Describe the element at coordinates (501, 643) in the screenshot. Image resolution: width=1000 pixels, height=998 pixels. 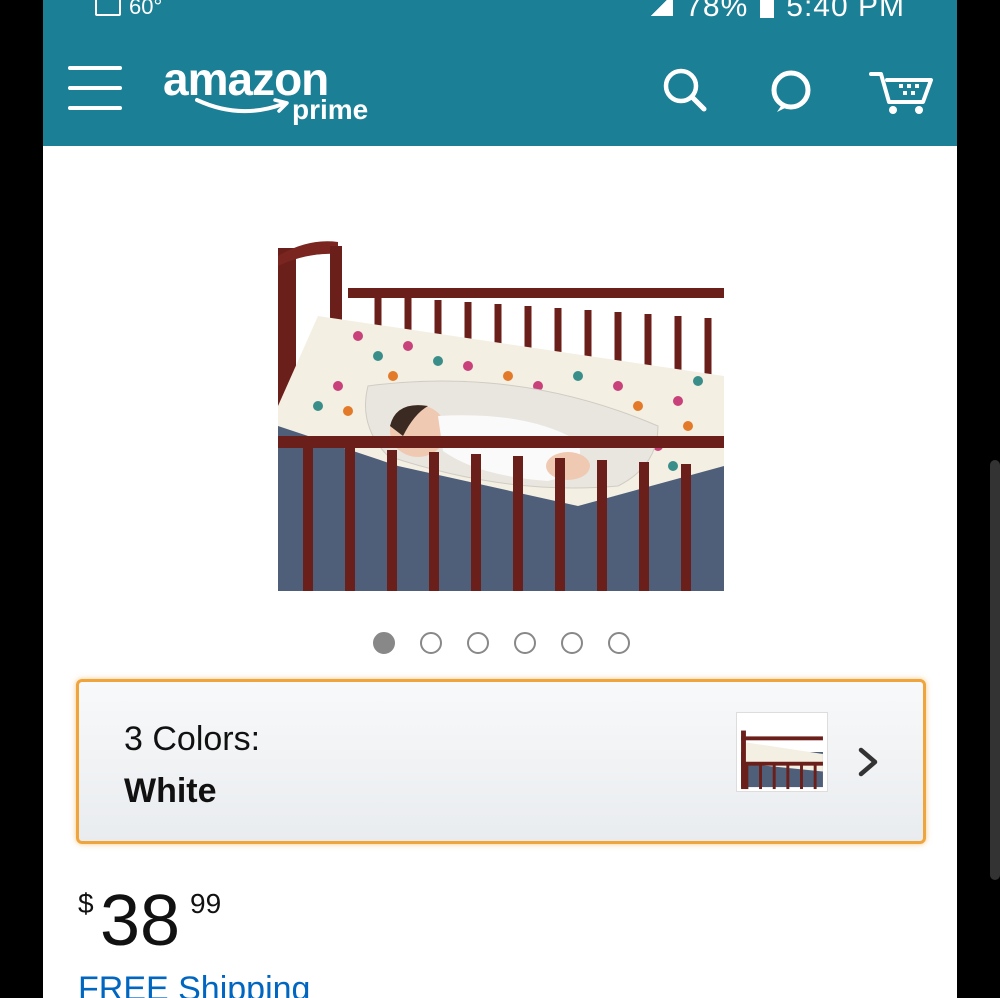
I see `image-carousel-dots` at that location.